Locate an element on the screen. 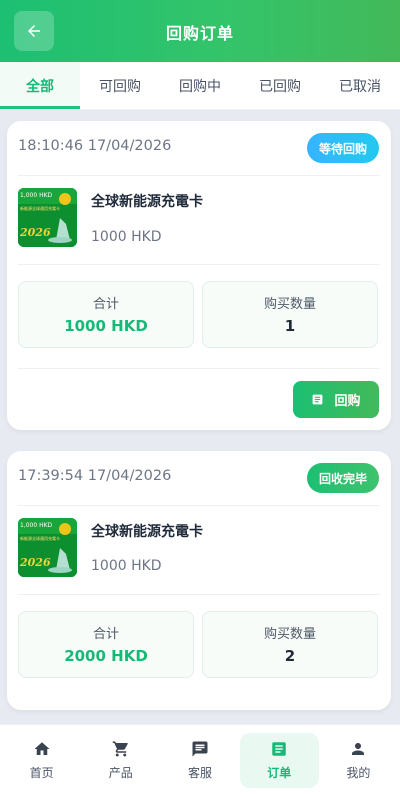 This screenshot has width=400, height=794. app-header: 回购订单 is located at coordinates (200, 31).